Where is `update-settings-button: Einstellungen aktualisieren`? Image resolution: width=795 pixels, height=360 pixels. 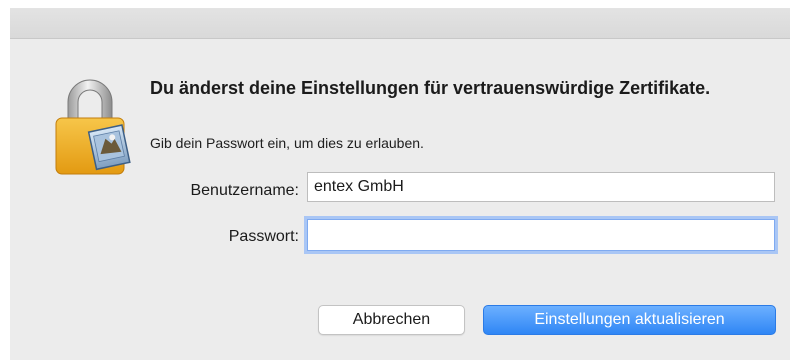 update-settings-button: Einstellungen aktualisieren is located at coordinates (629, 320).